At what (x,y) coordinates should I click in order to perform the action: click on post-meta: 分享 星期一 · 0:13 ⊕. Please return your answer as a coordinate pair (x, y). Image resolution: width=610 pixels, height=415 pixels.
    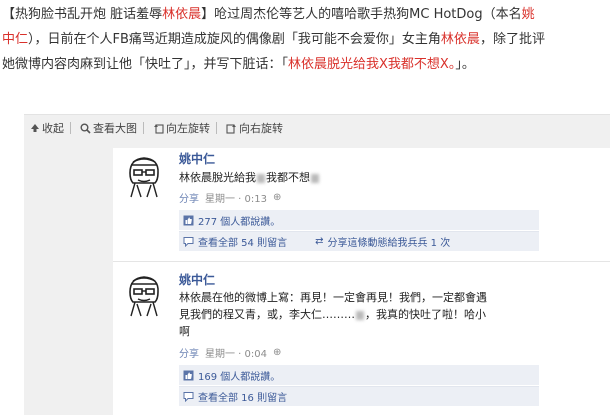
    Looking at the image, I should click on (230, 197).